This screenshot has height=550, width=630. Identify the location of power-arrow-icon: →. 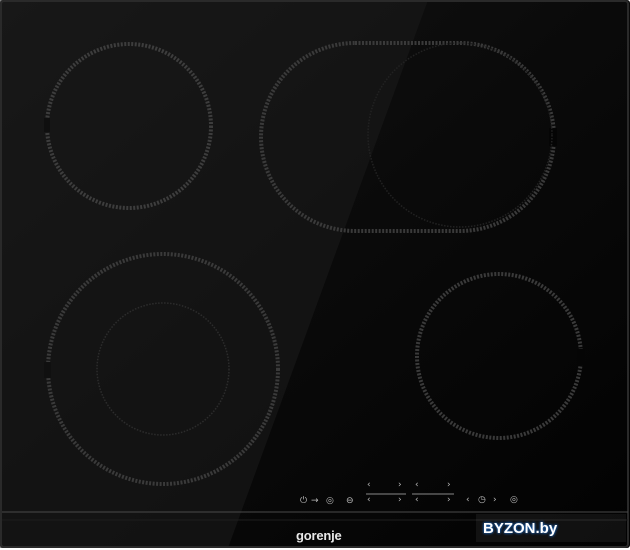
(315, 501).